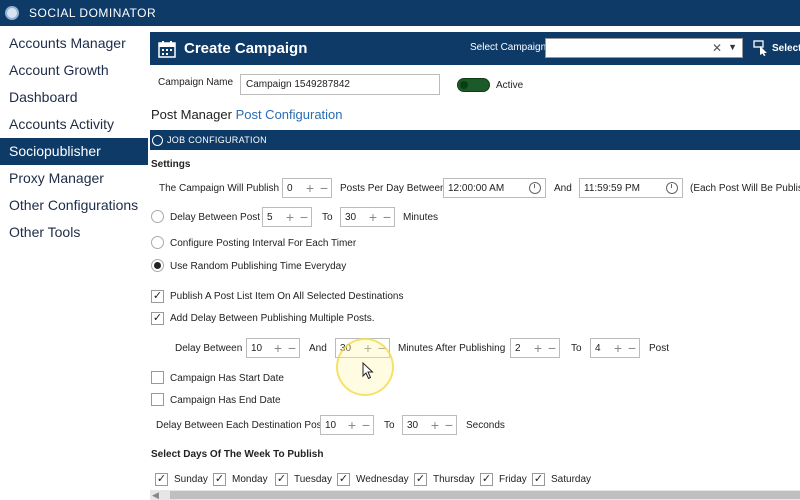 This screenshot has width=800, height=500. Describe the element at coordinates (400, 13) in the screenshot. I see `title-bar: SOCIAL DOMINATOR` at that location.